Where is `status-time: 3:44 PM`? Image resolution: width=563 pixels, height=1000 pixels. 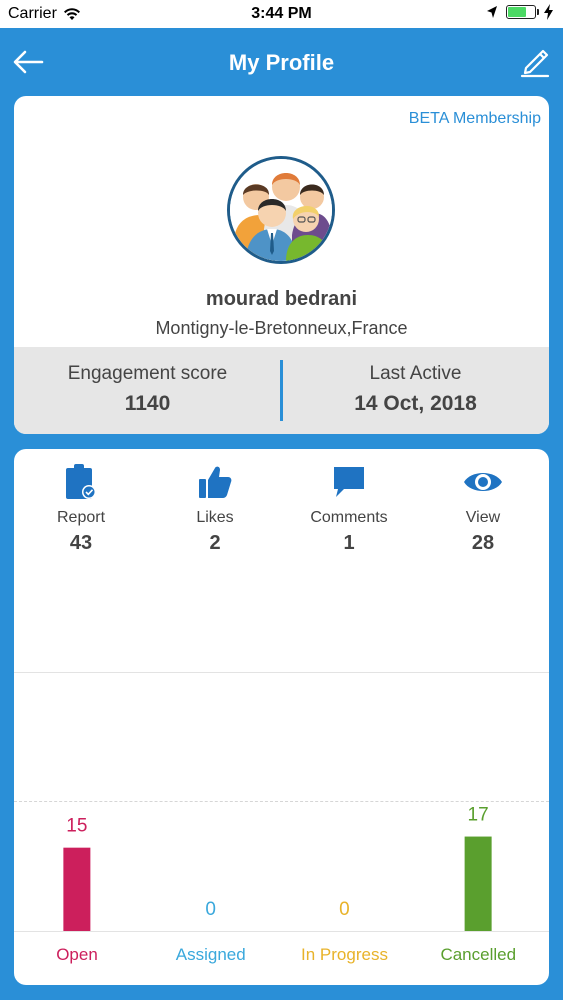
status-time: 3:44 PM is located at coordinates (281, 13).